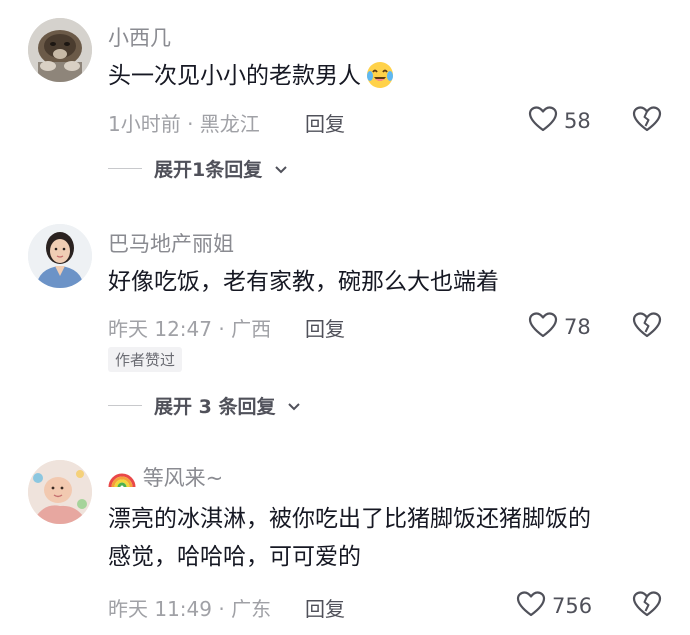 Image resolution: width=690 pixels, height=635 pixels. I want to click on laughing-tears-emoji-icon, so click(380, 81).